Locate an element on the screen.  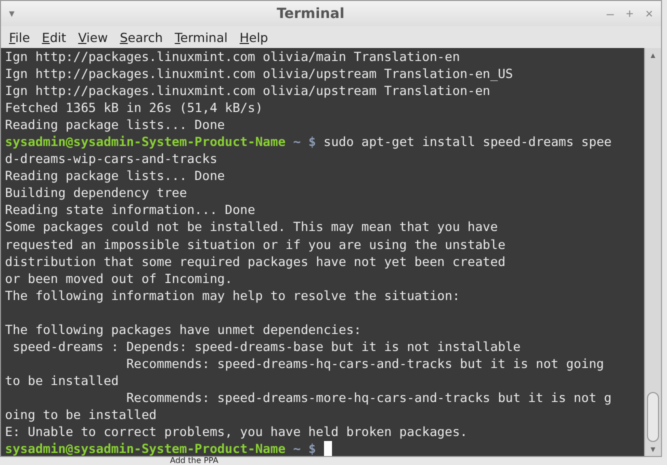
output-line: Recommends: speed-dreams-hq-cars-and-tracks but it is not going is located at coordinates (364, 363).